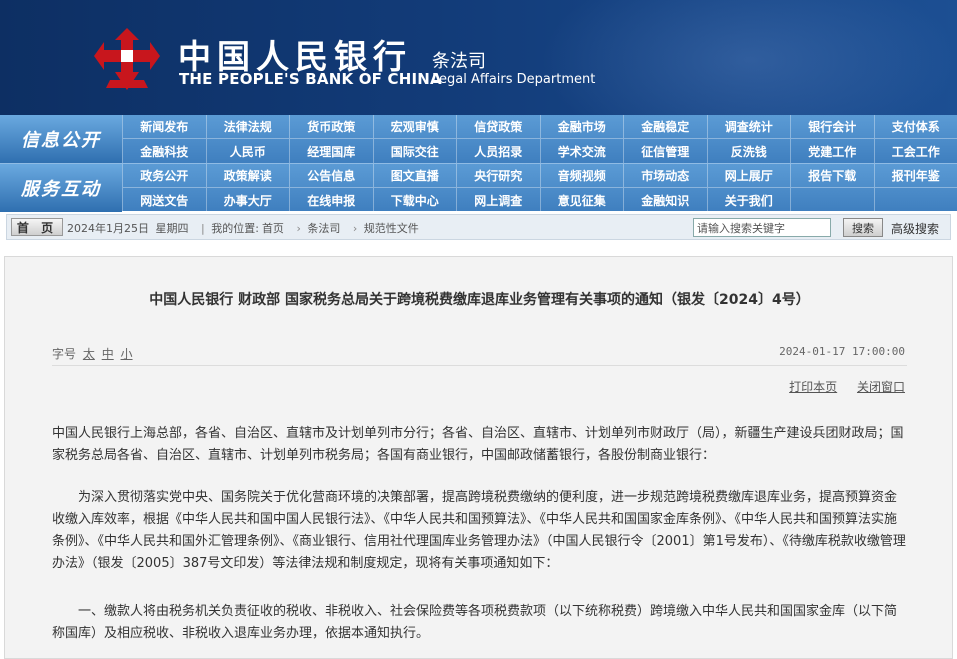 This screenshot has width=957, height=659. What do you see at coordinates (842, 351) in the screenshot?
I see `publish-timestamp: 2024-01-17 17:00:00` at bounding box center [842, 351].